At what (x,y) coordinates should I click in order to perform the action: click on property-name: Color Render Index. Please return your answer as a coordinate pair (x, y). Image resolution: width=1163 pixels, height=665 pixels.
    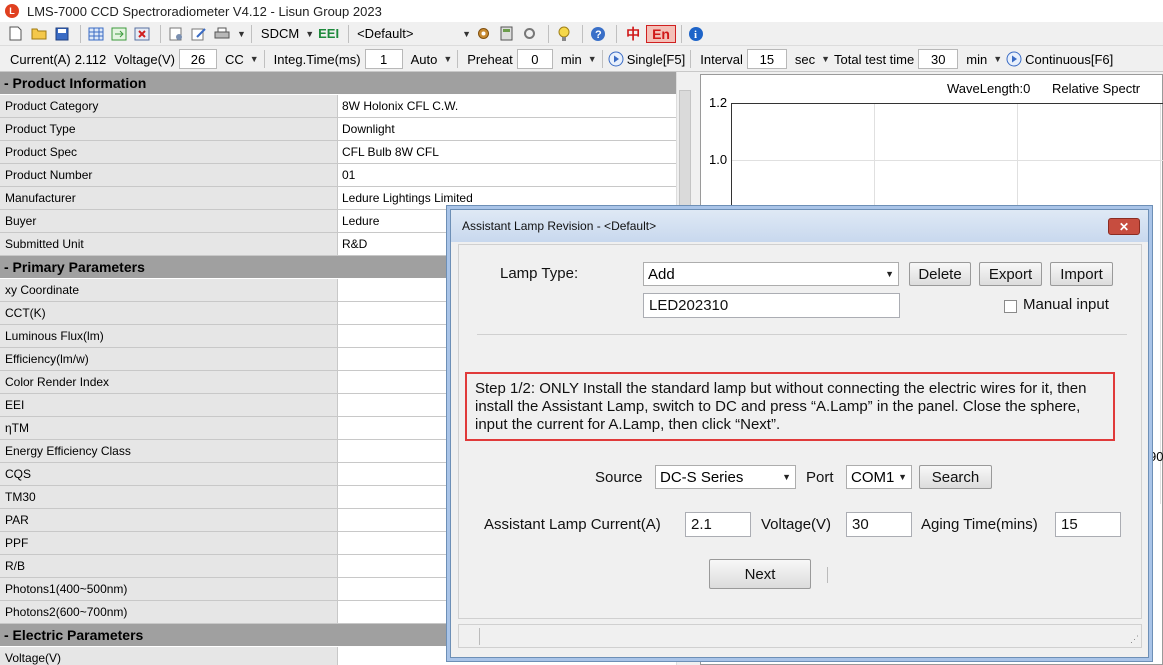
    Looking at the image, I should click on (169, 382).